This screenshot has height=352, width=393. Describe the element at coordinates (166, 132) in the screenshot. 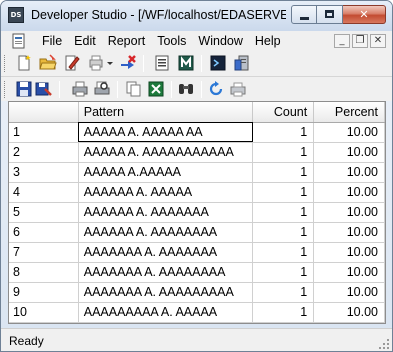

I see `pattern-cell: AAAAA A. AAAAA AA` at that location.